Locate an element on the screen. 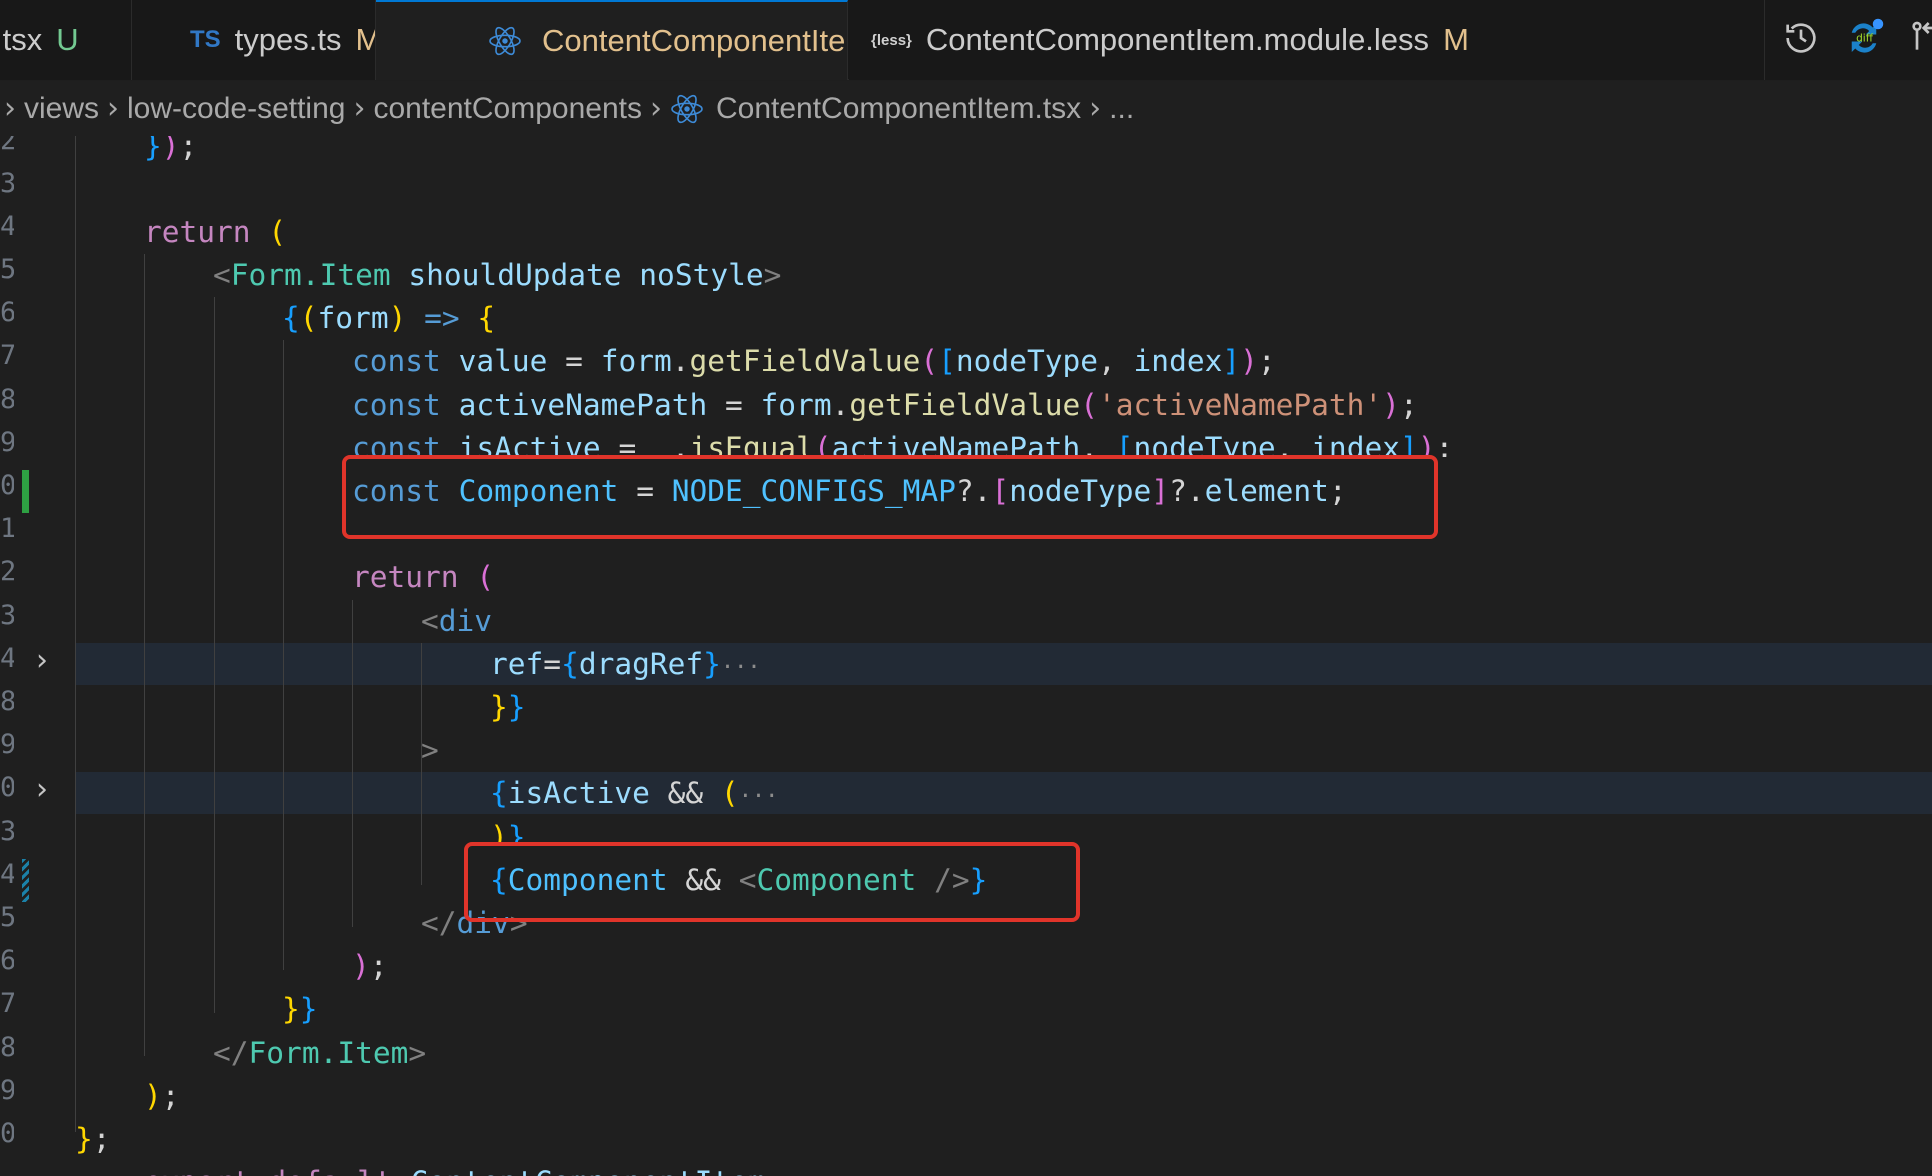  line-number: 1 is located at coordinates (7, 528).